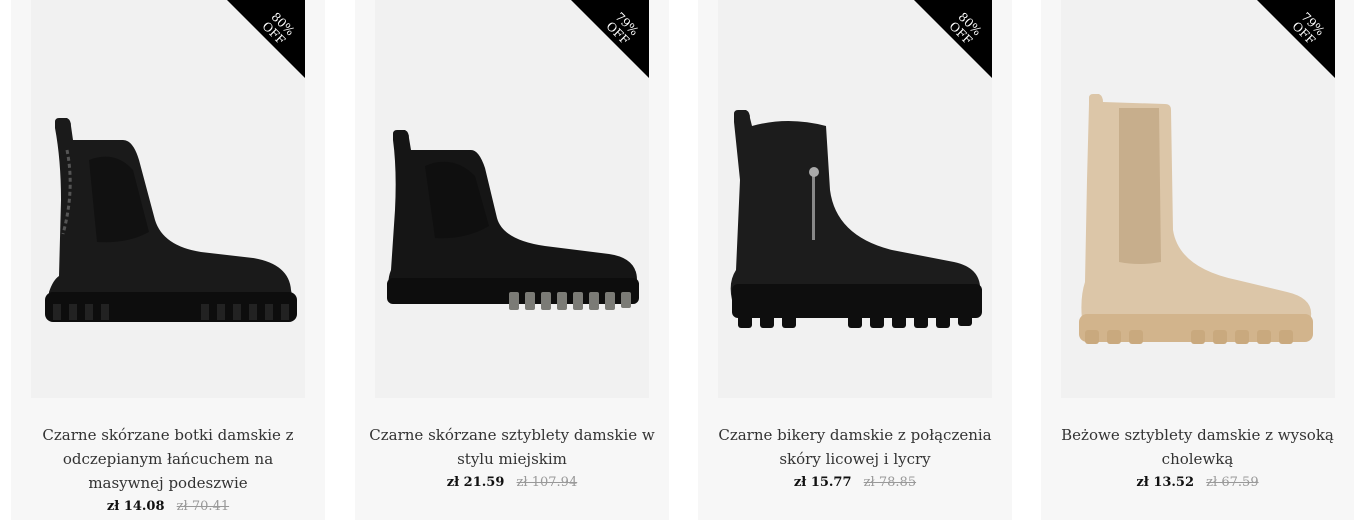 This screenshot has width=1364, height=520. I want to click on sale-price: zł 14.08, so click(135, 506).